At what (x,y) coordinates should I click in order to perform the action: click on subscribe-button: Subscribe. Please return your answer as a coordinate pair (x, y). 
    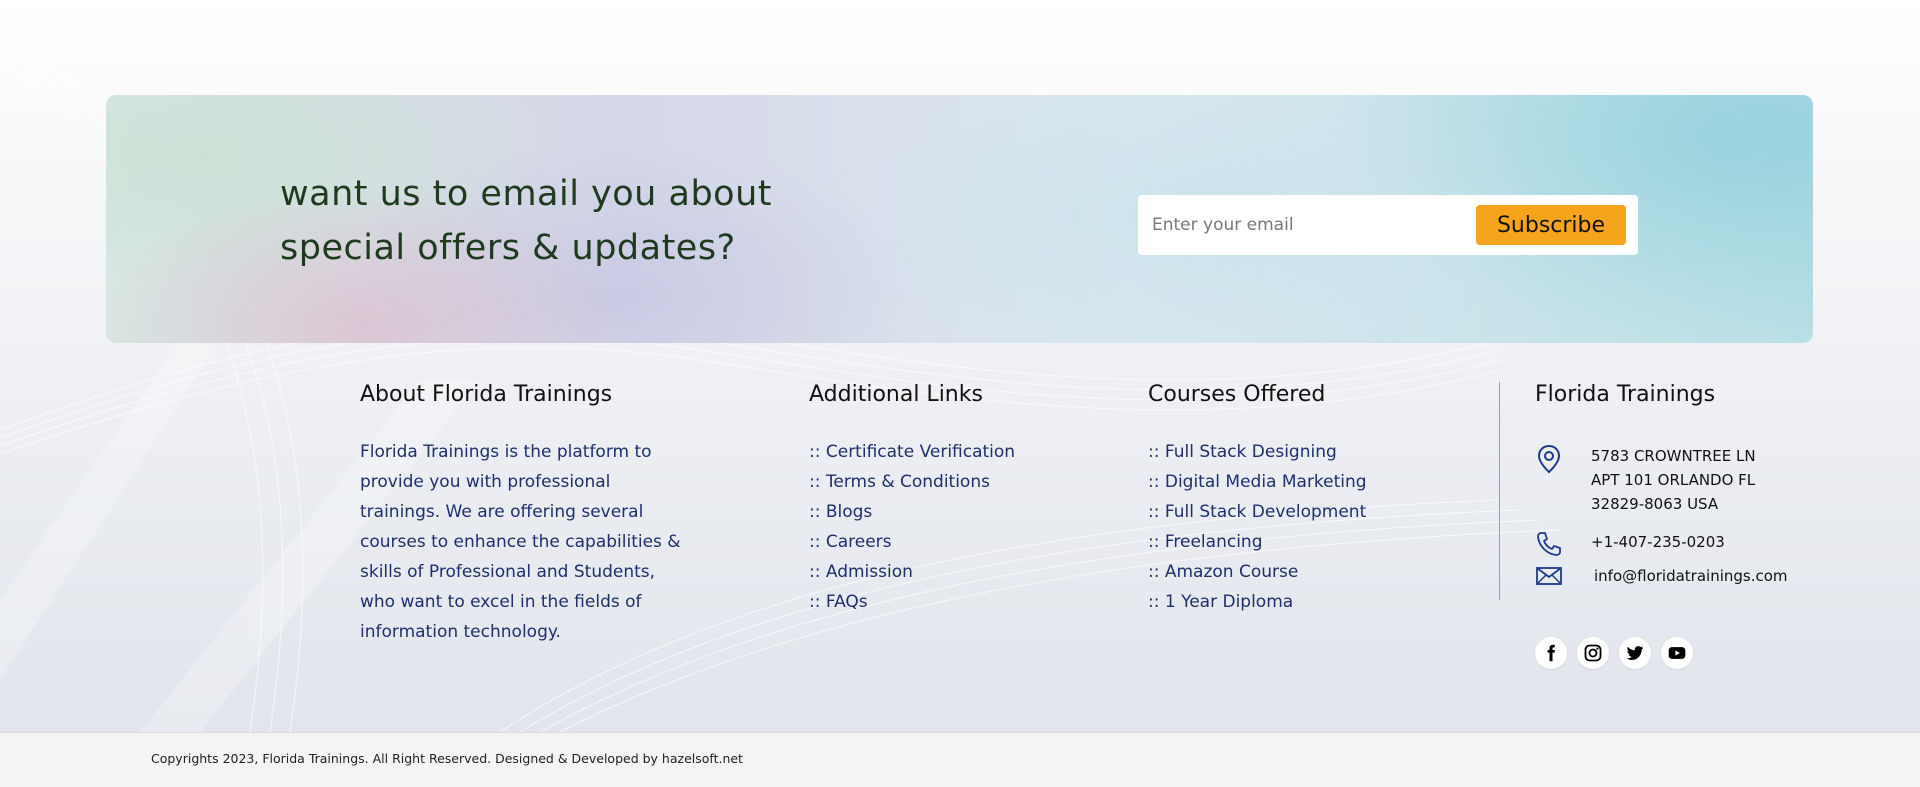
    Looking at the image, I should click on (1551, 225).